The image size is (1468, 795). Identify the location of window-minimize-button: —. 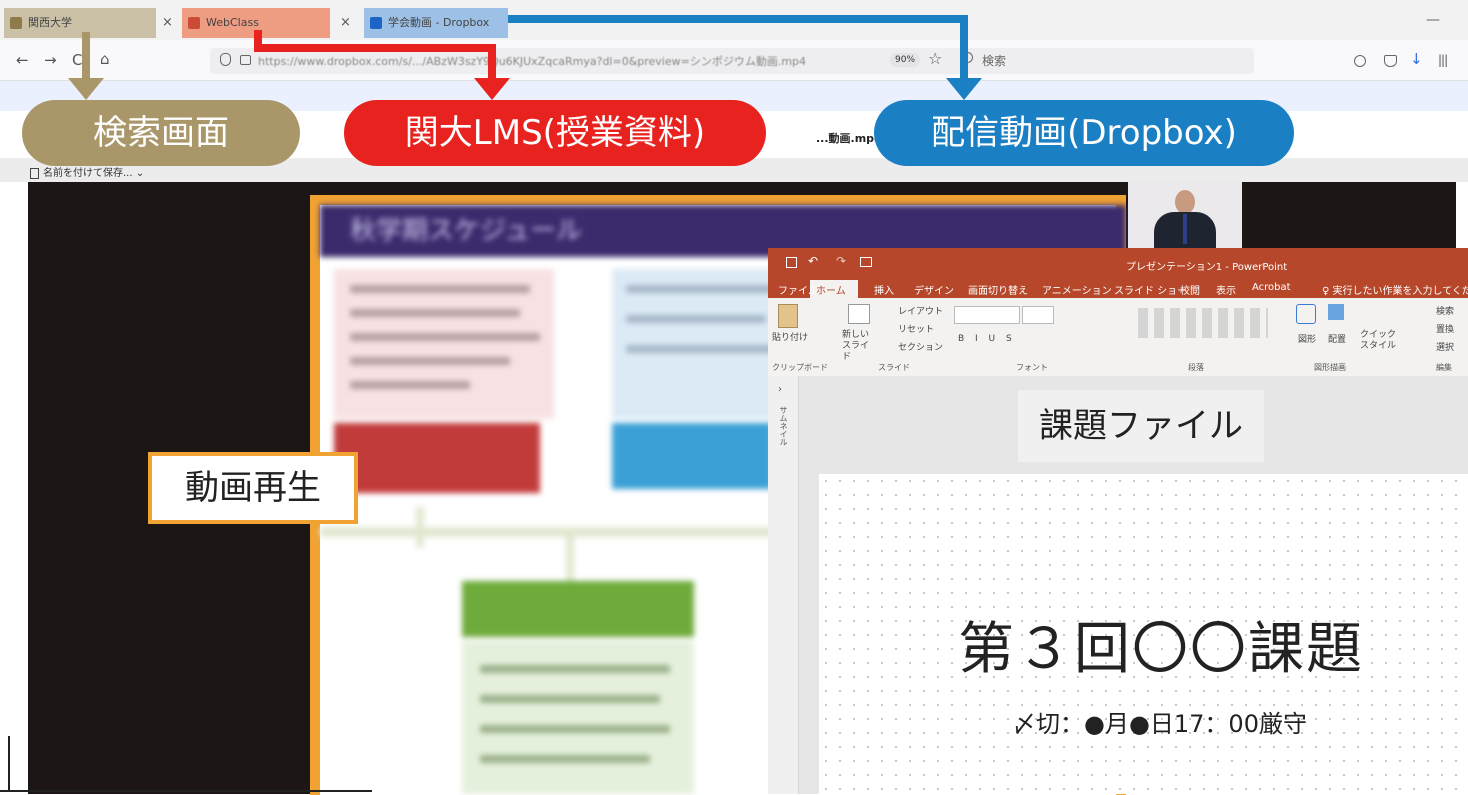
(1433, 20).